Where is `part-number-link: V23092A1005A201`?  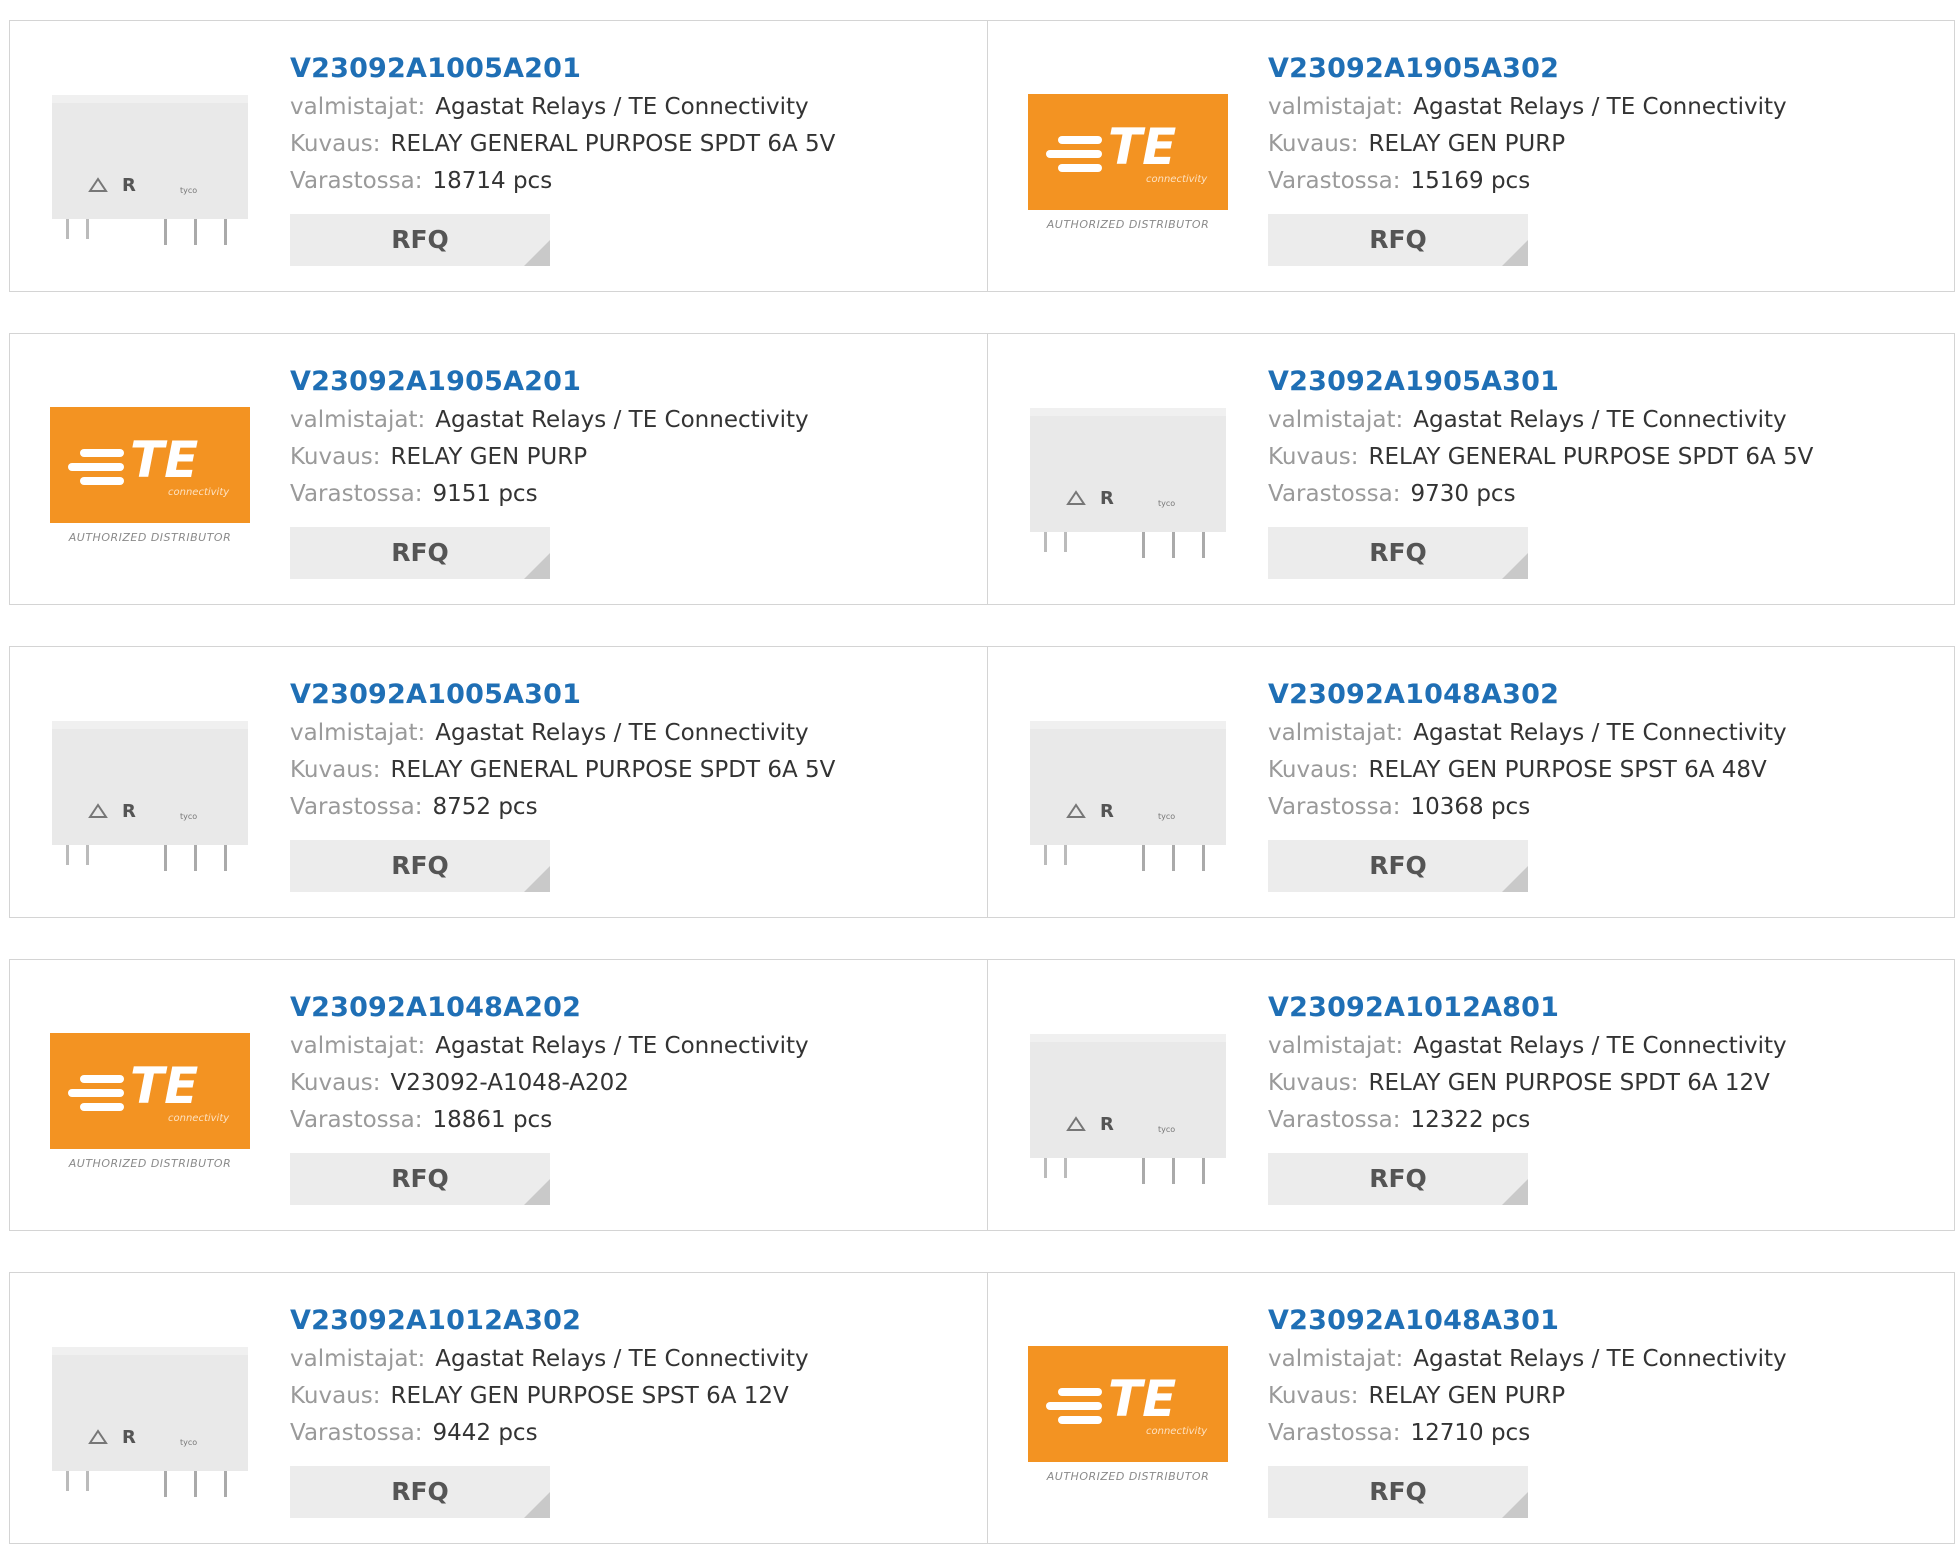 part-number-link: V23092A1005A201 is located at coordinates (562, 69).